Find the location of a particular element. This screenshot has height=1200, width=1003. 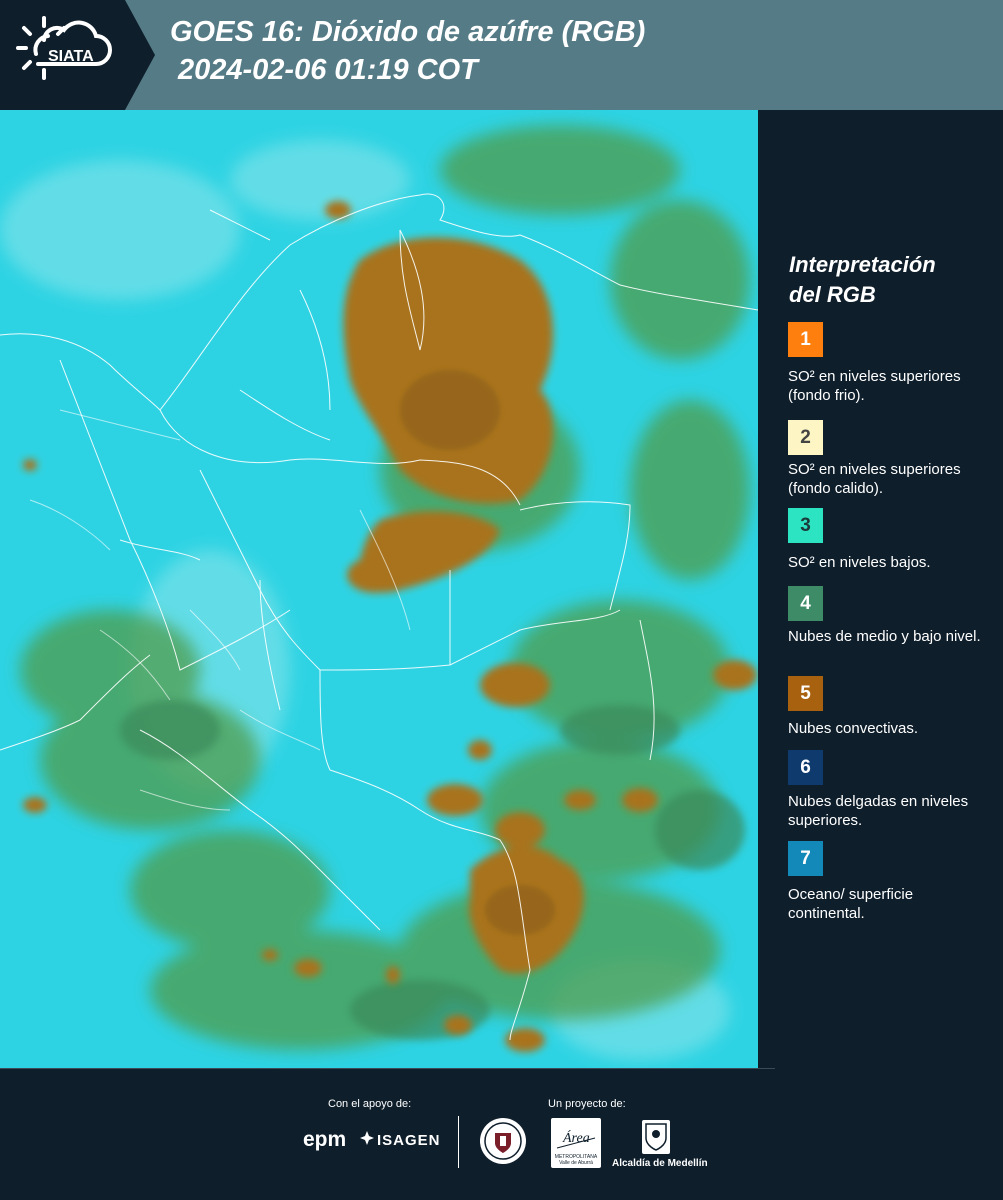

coat-of-arms-icon is located at coordinates (656, 1137).